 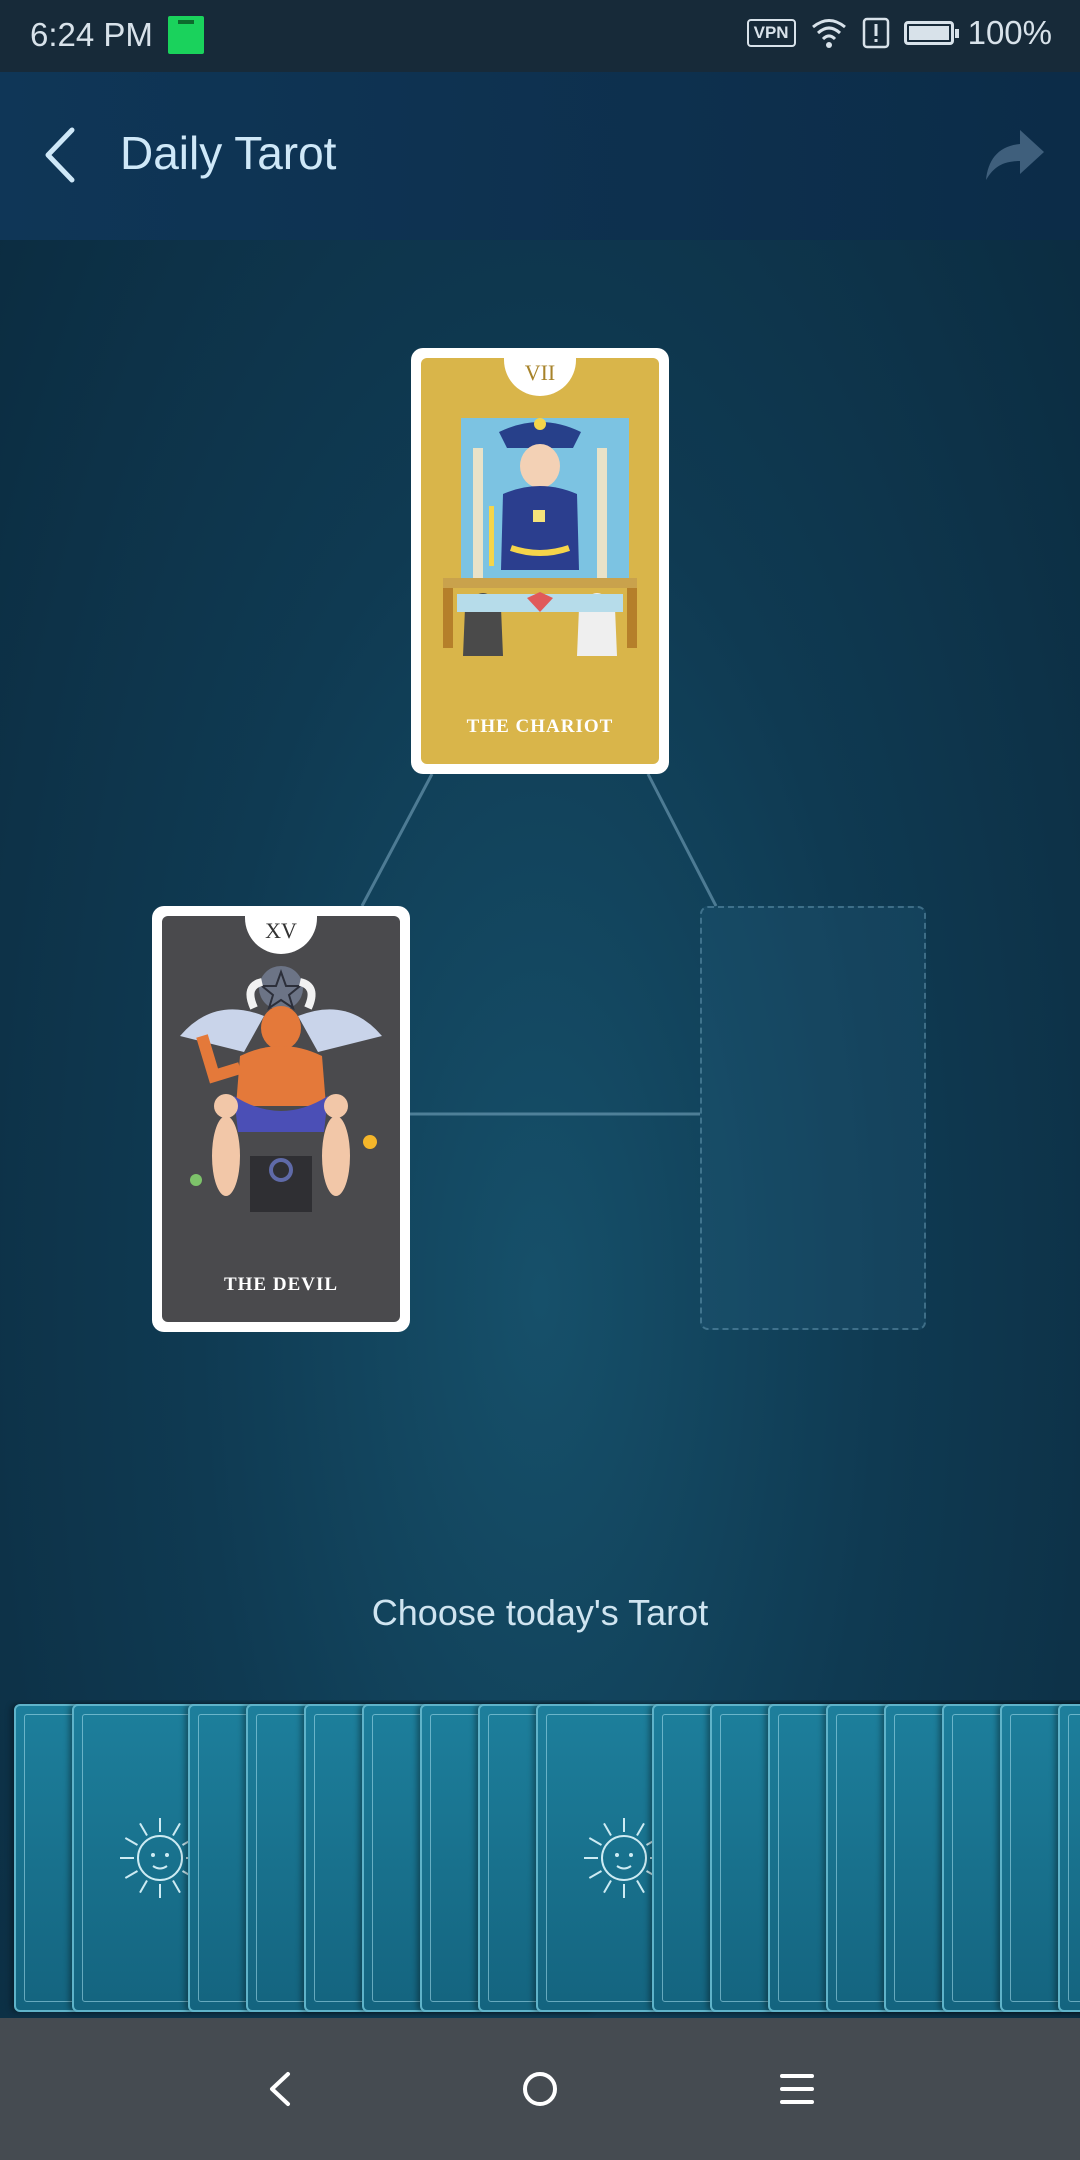 I want to click on card-name: THE DEVIL, so click(x=281, y=1284).